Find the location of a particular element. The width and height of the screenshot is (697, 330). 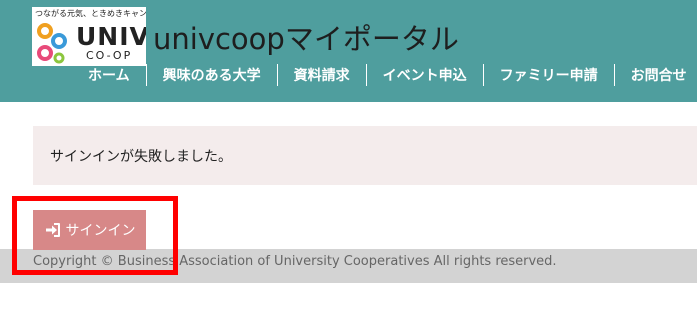

nav-item-interested-universities: 興味のある大学 is located at coordinates (212, 75).